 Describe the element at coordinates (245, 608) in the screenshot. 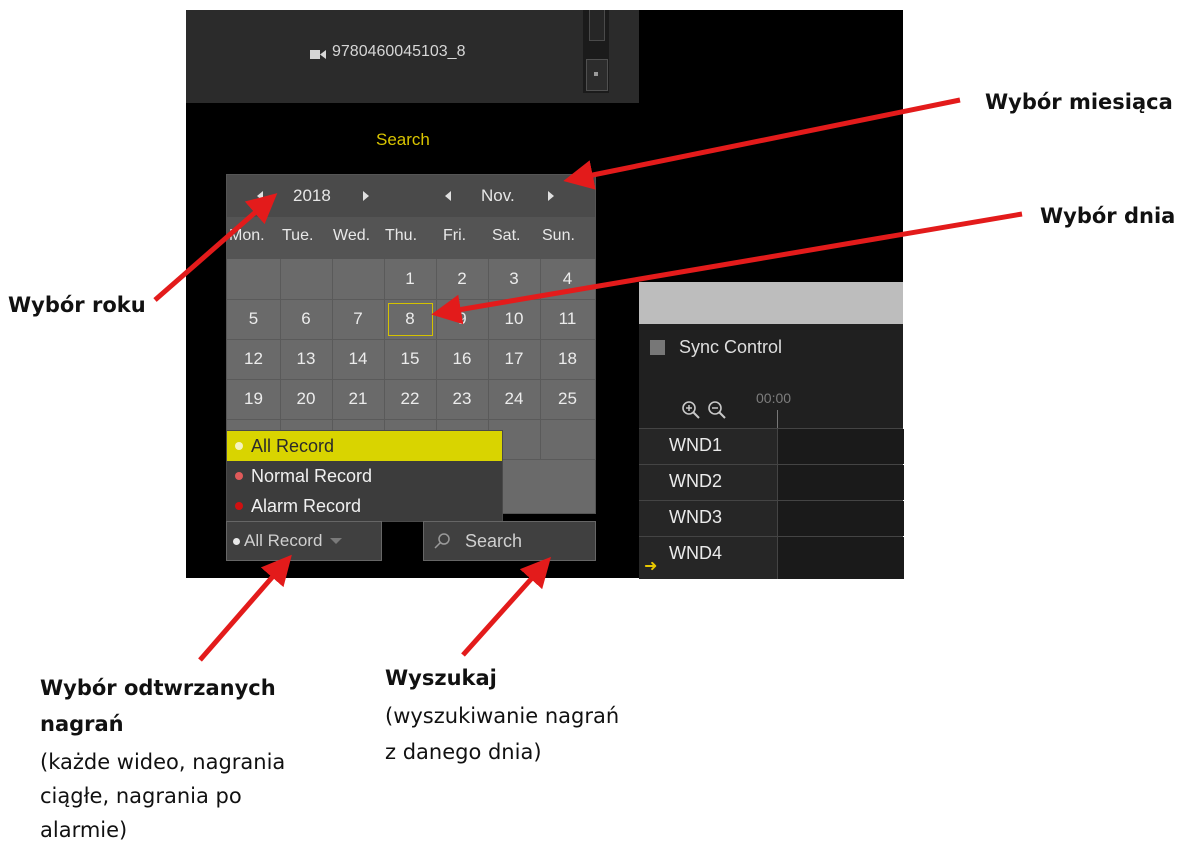

I see `arrow-to-record-type` at that location.